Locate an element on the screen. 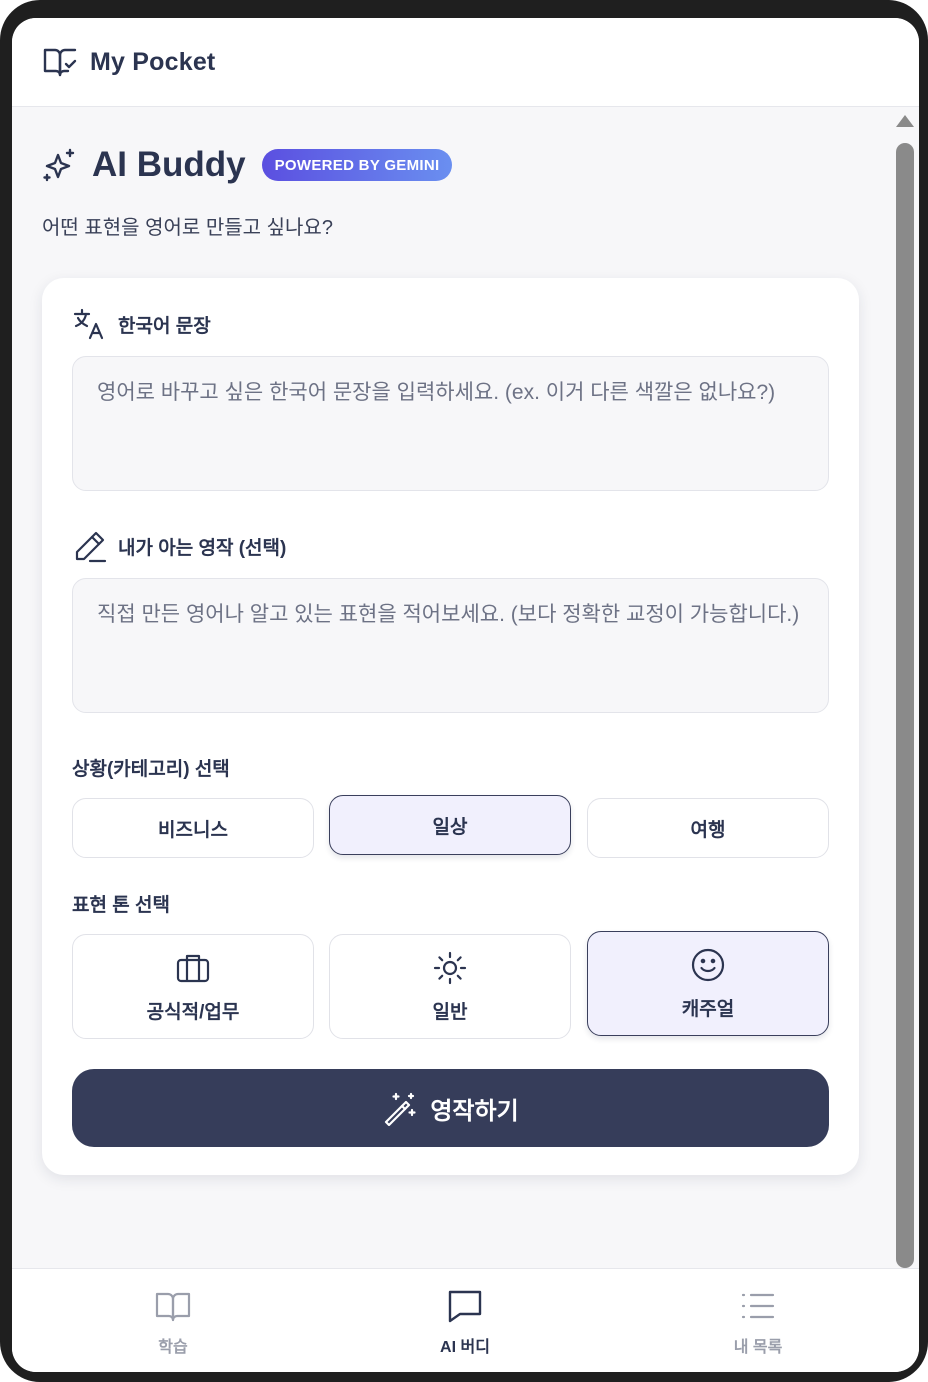 The width and height of the screenshot is (928, 1382). submit-label: 영작하기 is located at coordinates (474, 1111).